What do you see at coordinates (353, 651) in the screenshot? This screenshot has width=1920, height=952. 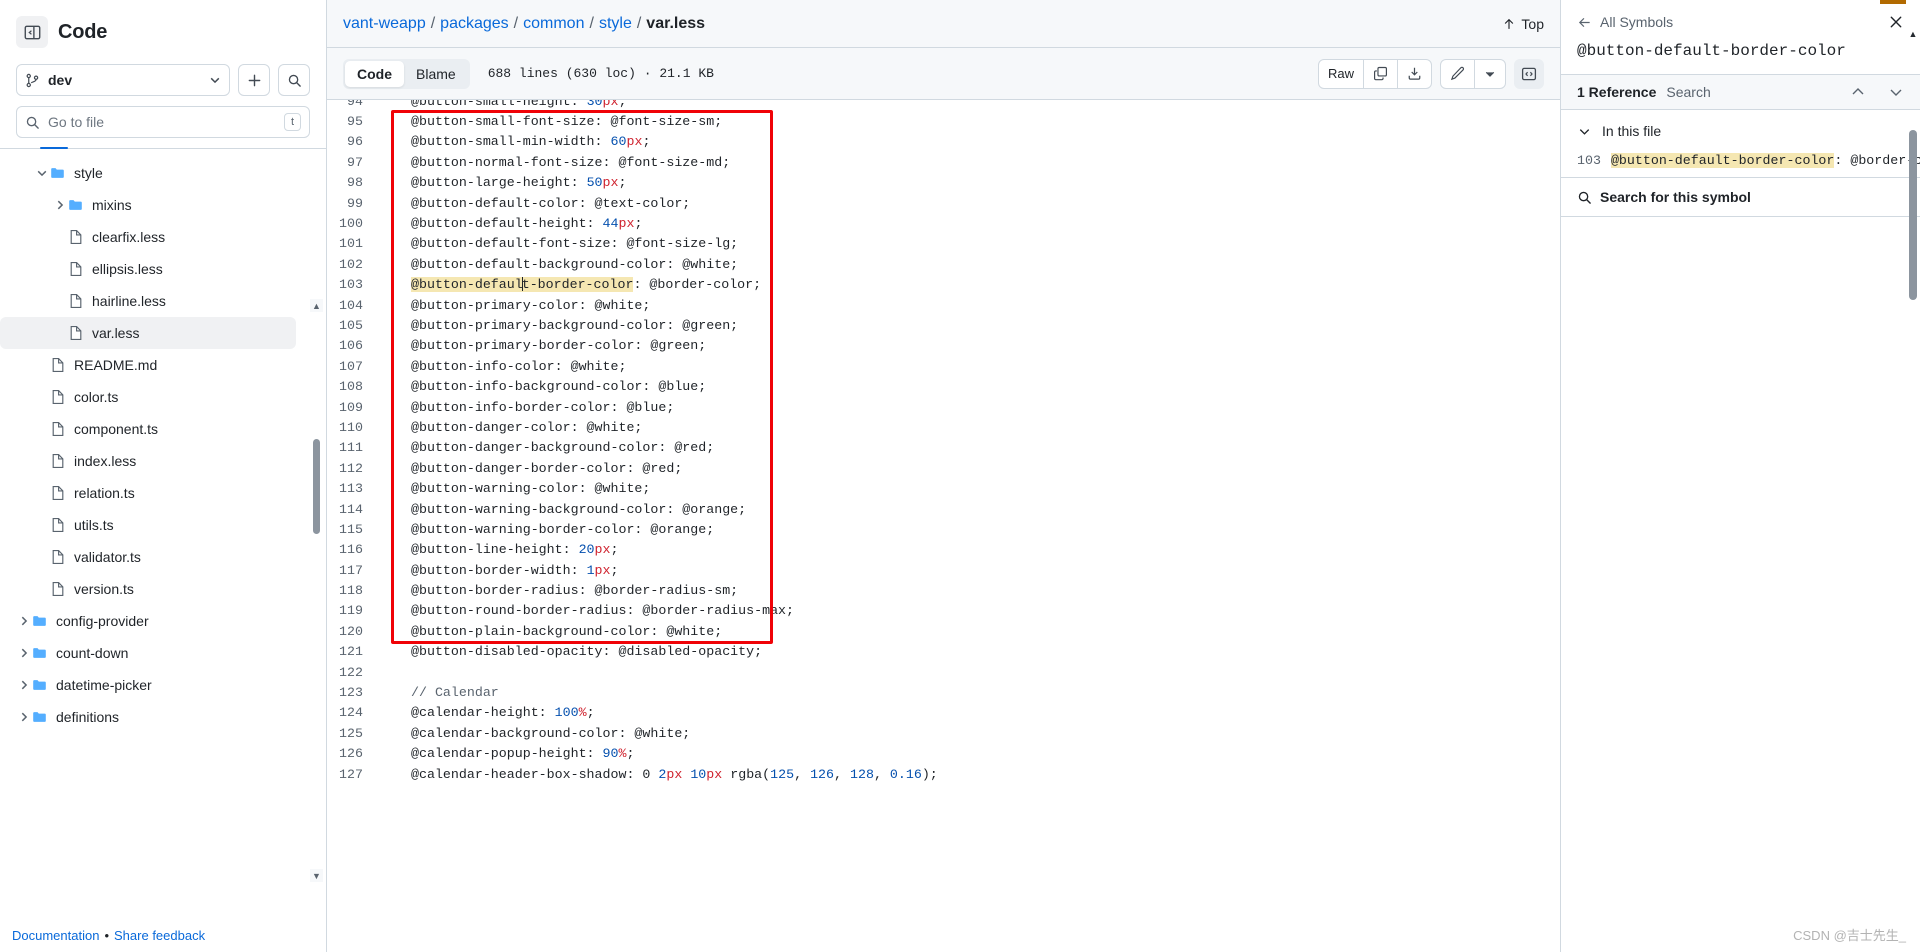 I see `line-number: 121` at bounding box center [353, 651].